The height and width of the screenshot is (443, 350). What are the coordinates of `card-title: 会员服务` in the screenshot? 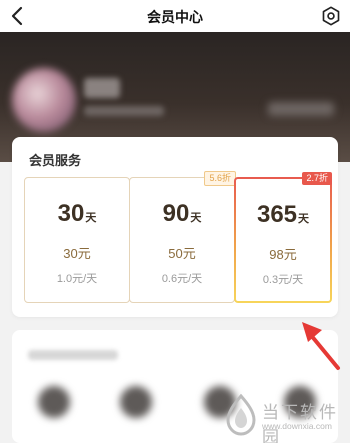 It's located at (55, 160).